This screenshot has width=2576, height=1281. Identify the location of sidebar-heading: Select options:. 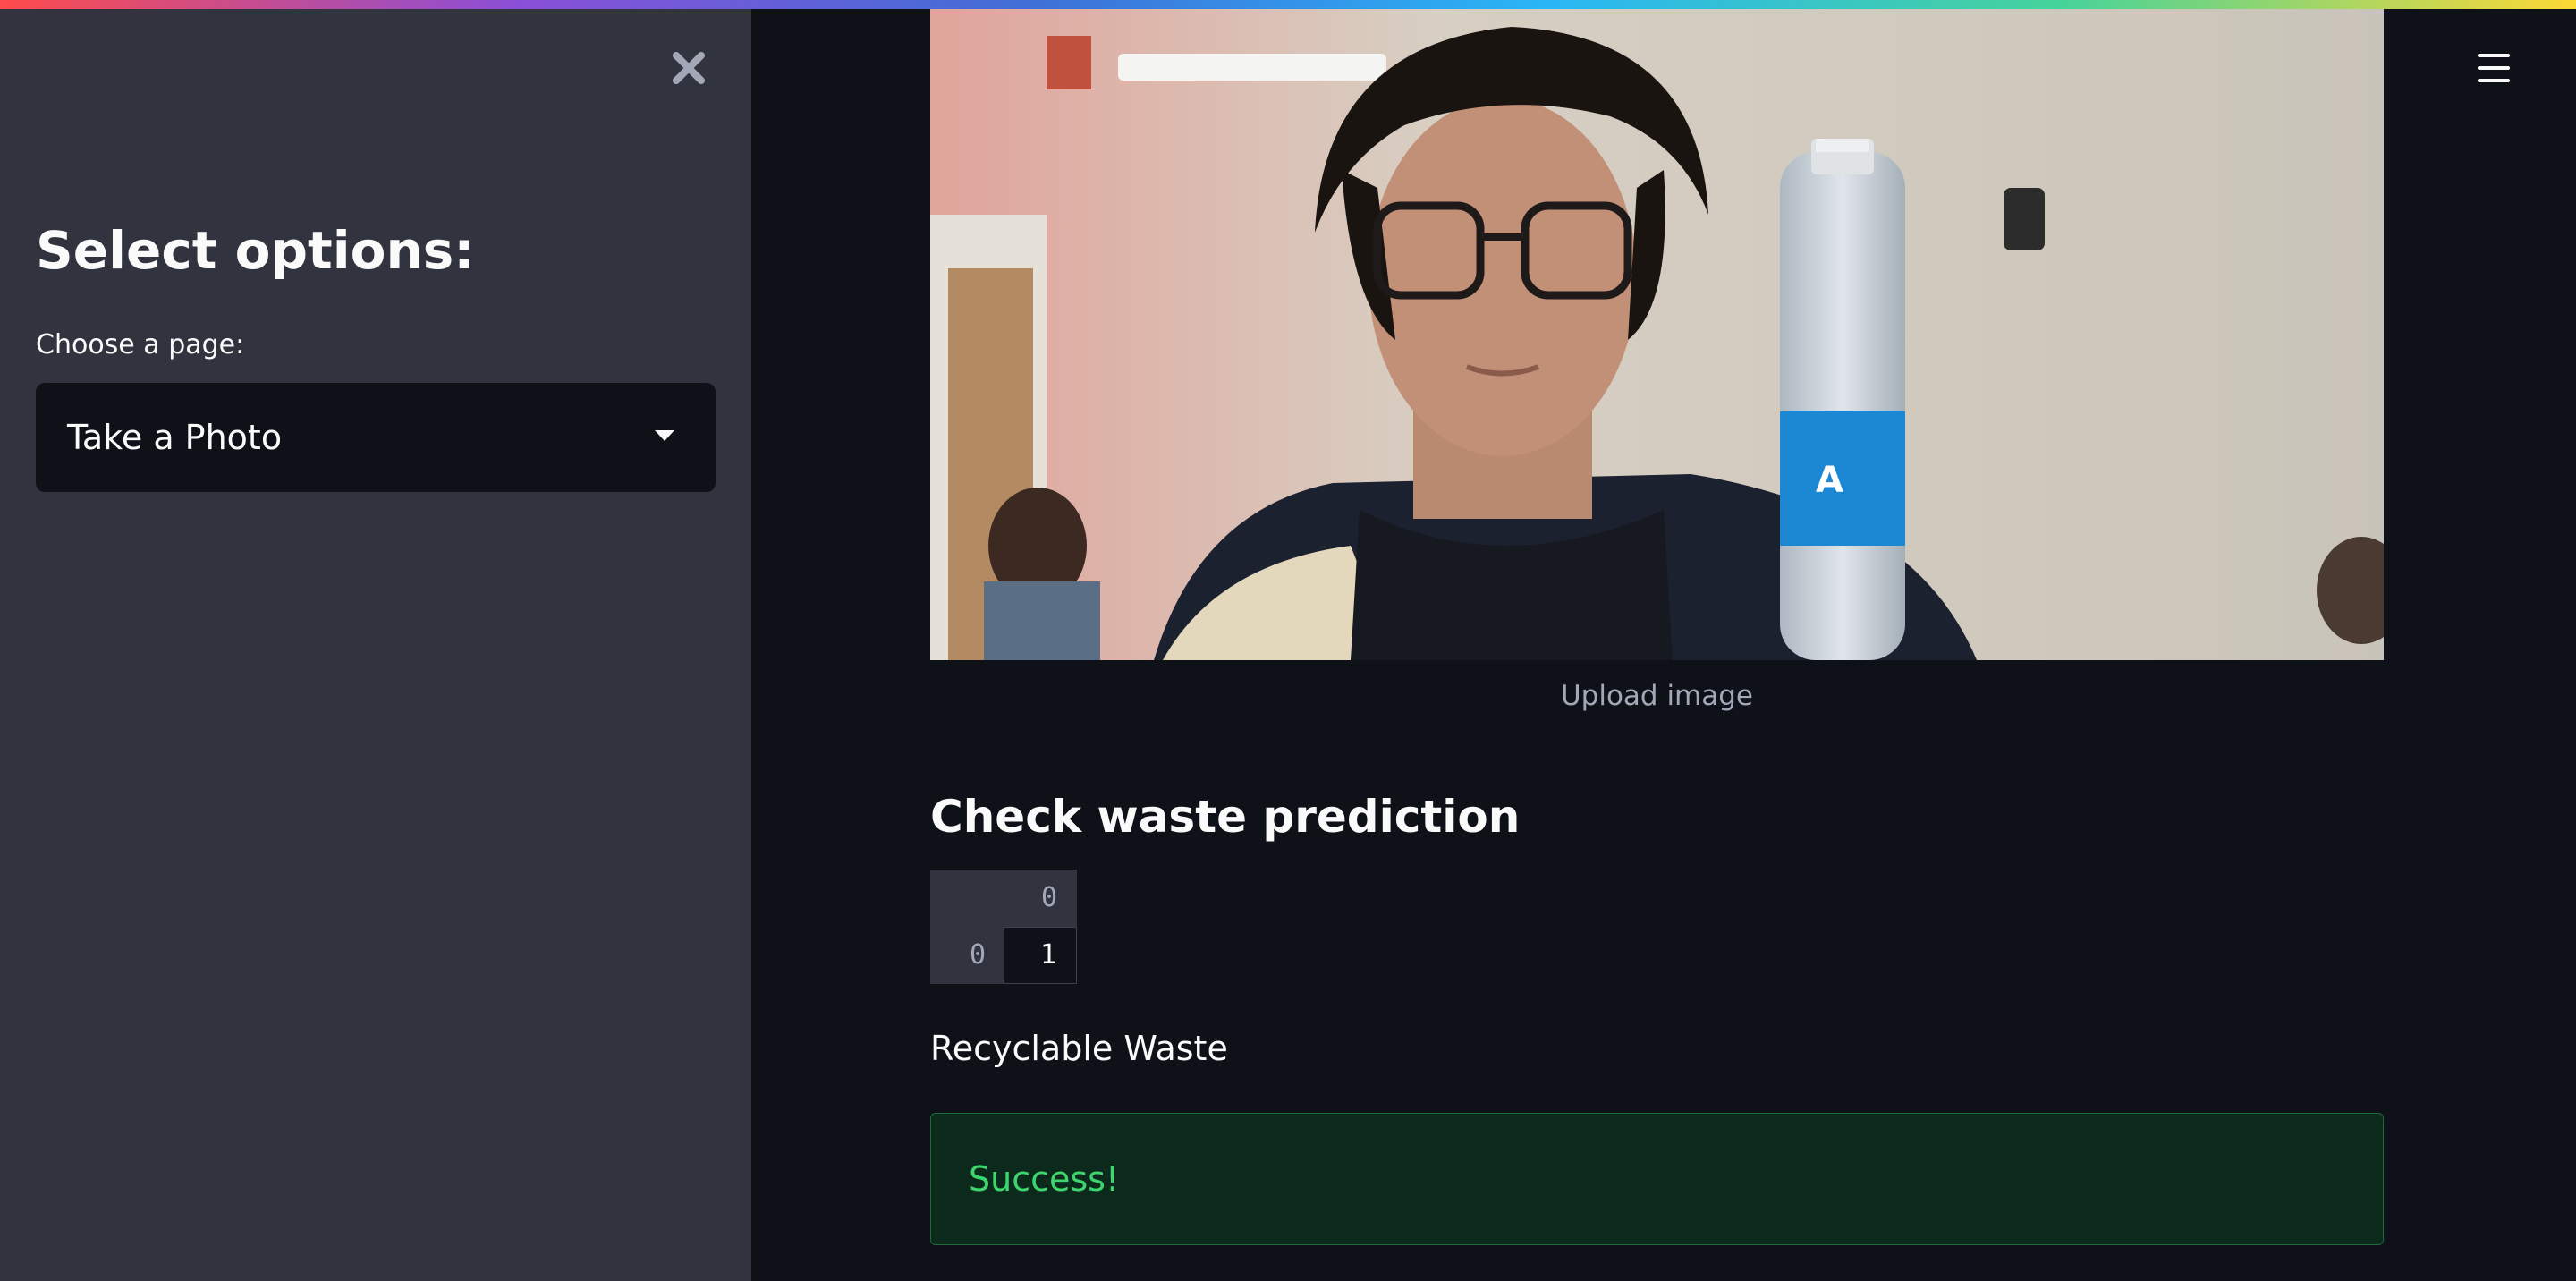
(255, 250).